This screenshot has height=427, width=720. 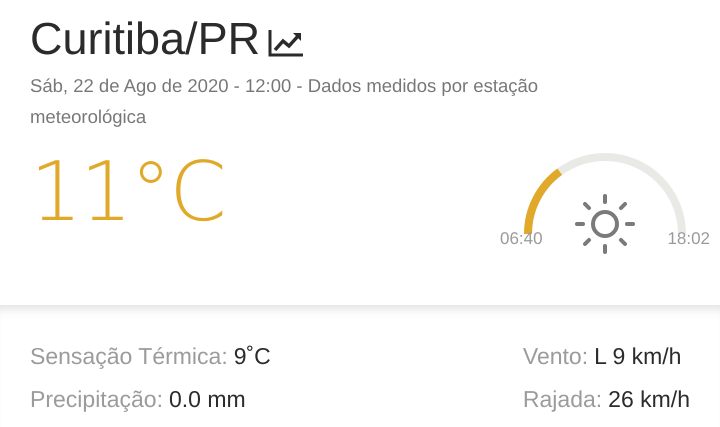 What do you see at coordinates (252, 357) in the screenshot?
I see `detail-value: 9˚C` at bounding box center [252, 357].